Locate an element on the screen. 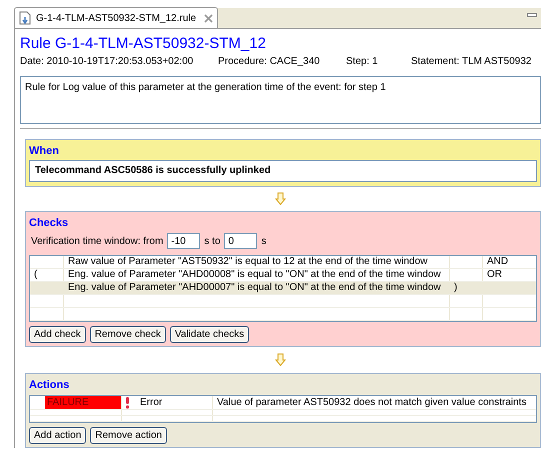 This screenshot has height=450, width=541. table-cell-text: AND is located at coordinates (498, 262).